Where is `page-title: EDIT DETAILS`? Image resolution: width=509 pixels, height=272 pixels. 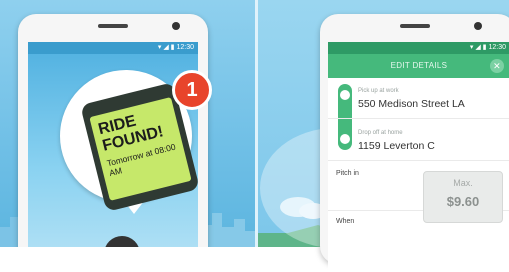
page-title: EDIT DETAILS is located at coordinates (419, 65).